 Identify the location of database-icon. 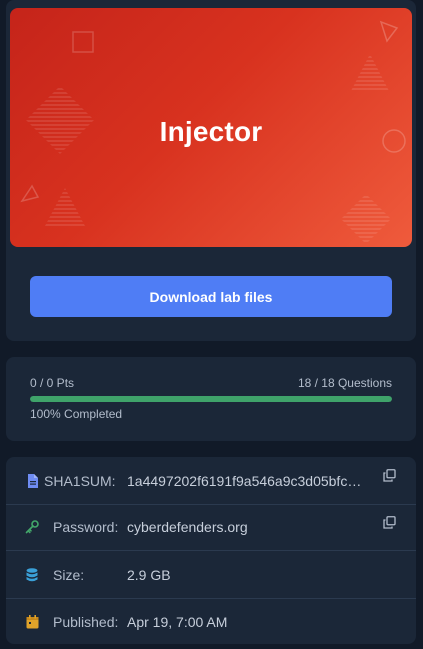
(32, 574).